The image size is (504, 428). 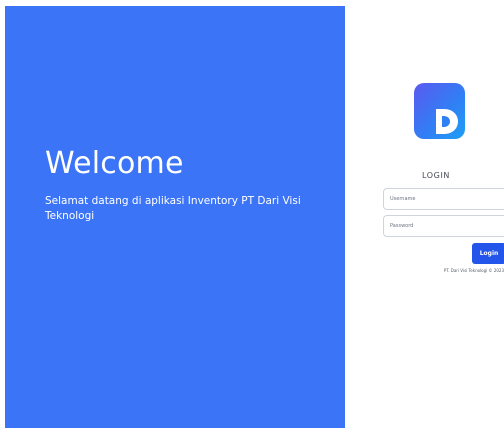 I want to click on login-title: LOGIN, so click(x=435, y=175).